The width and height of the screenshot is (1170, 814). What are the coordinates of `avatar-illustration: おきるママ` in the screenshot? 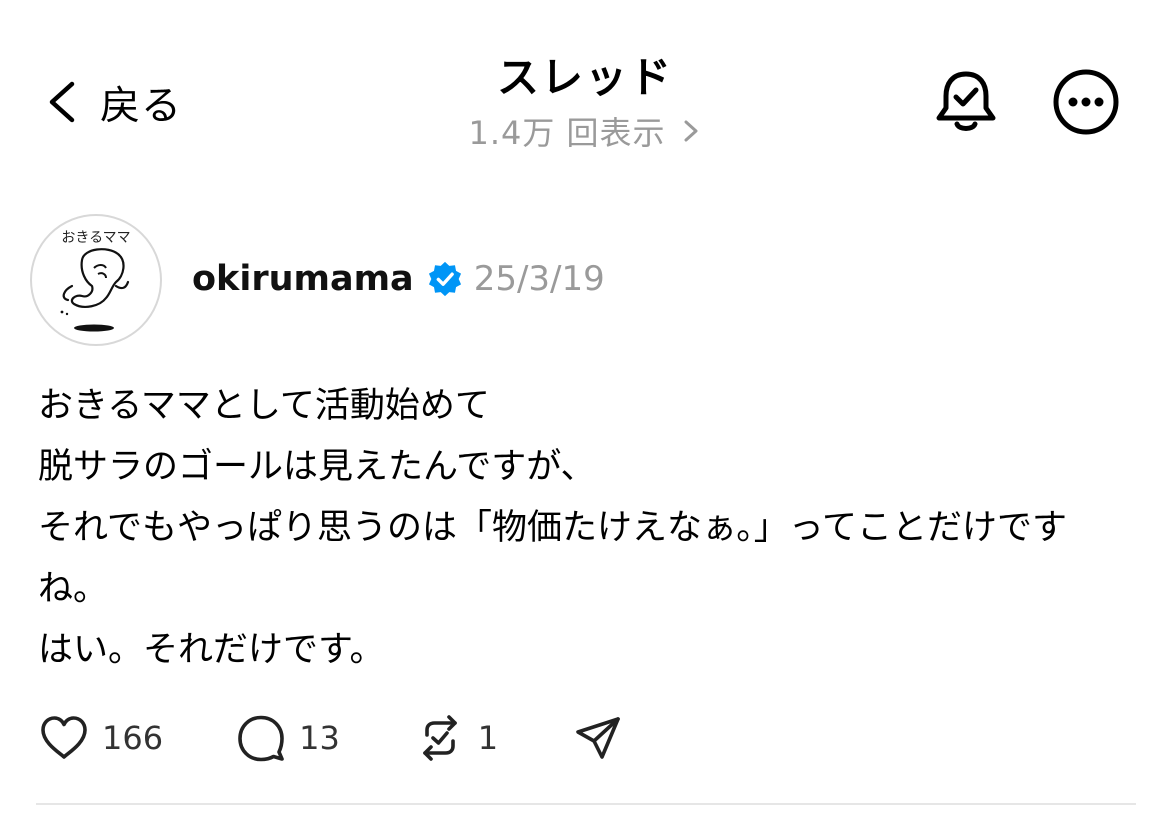 It's located at (95, 281).